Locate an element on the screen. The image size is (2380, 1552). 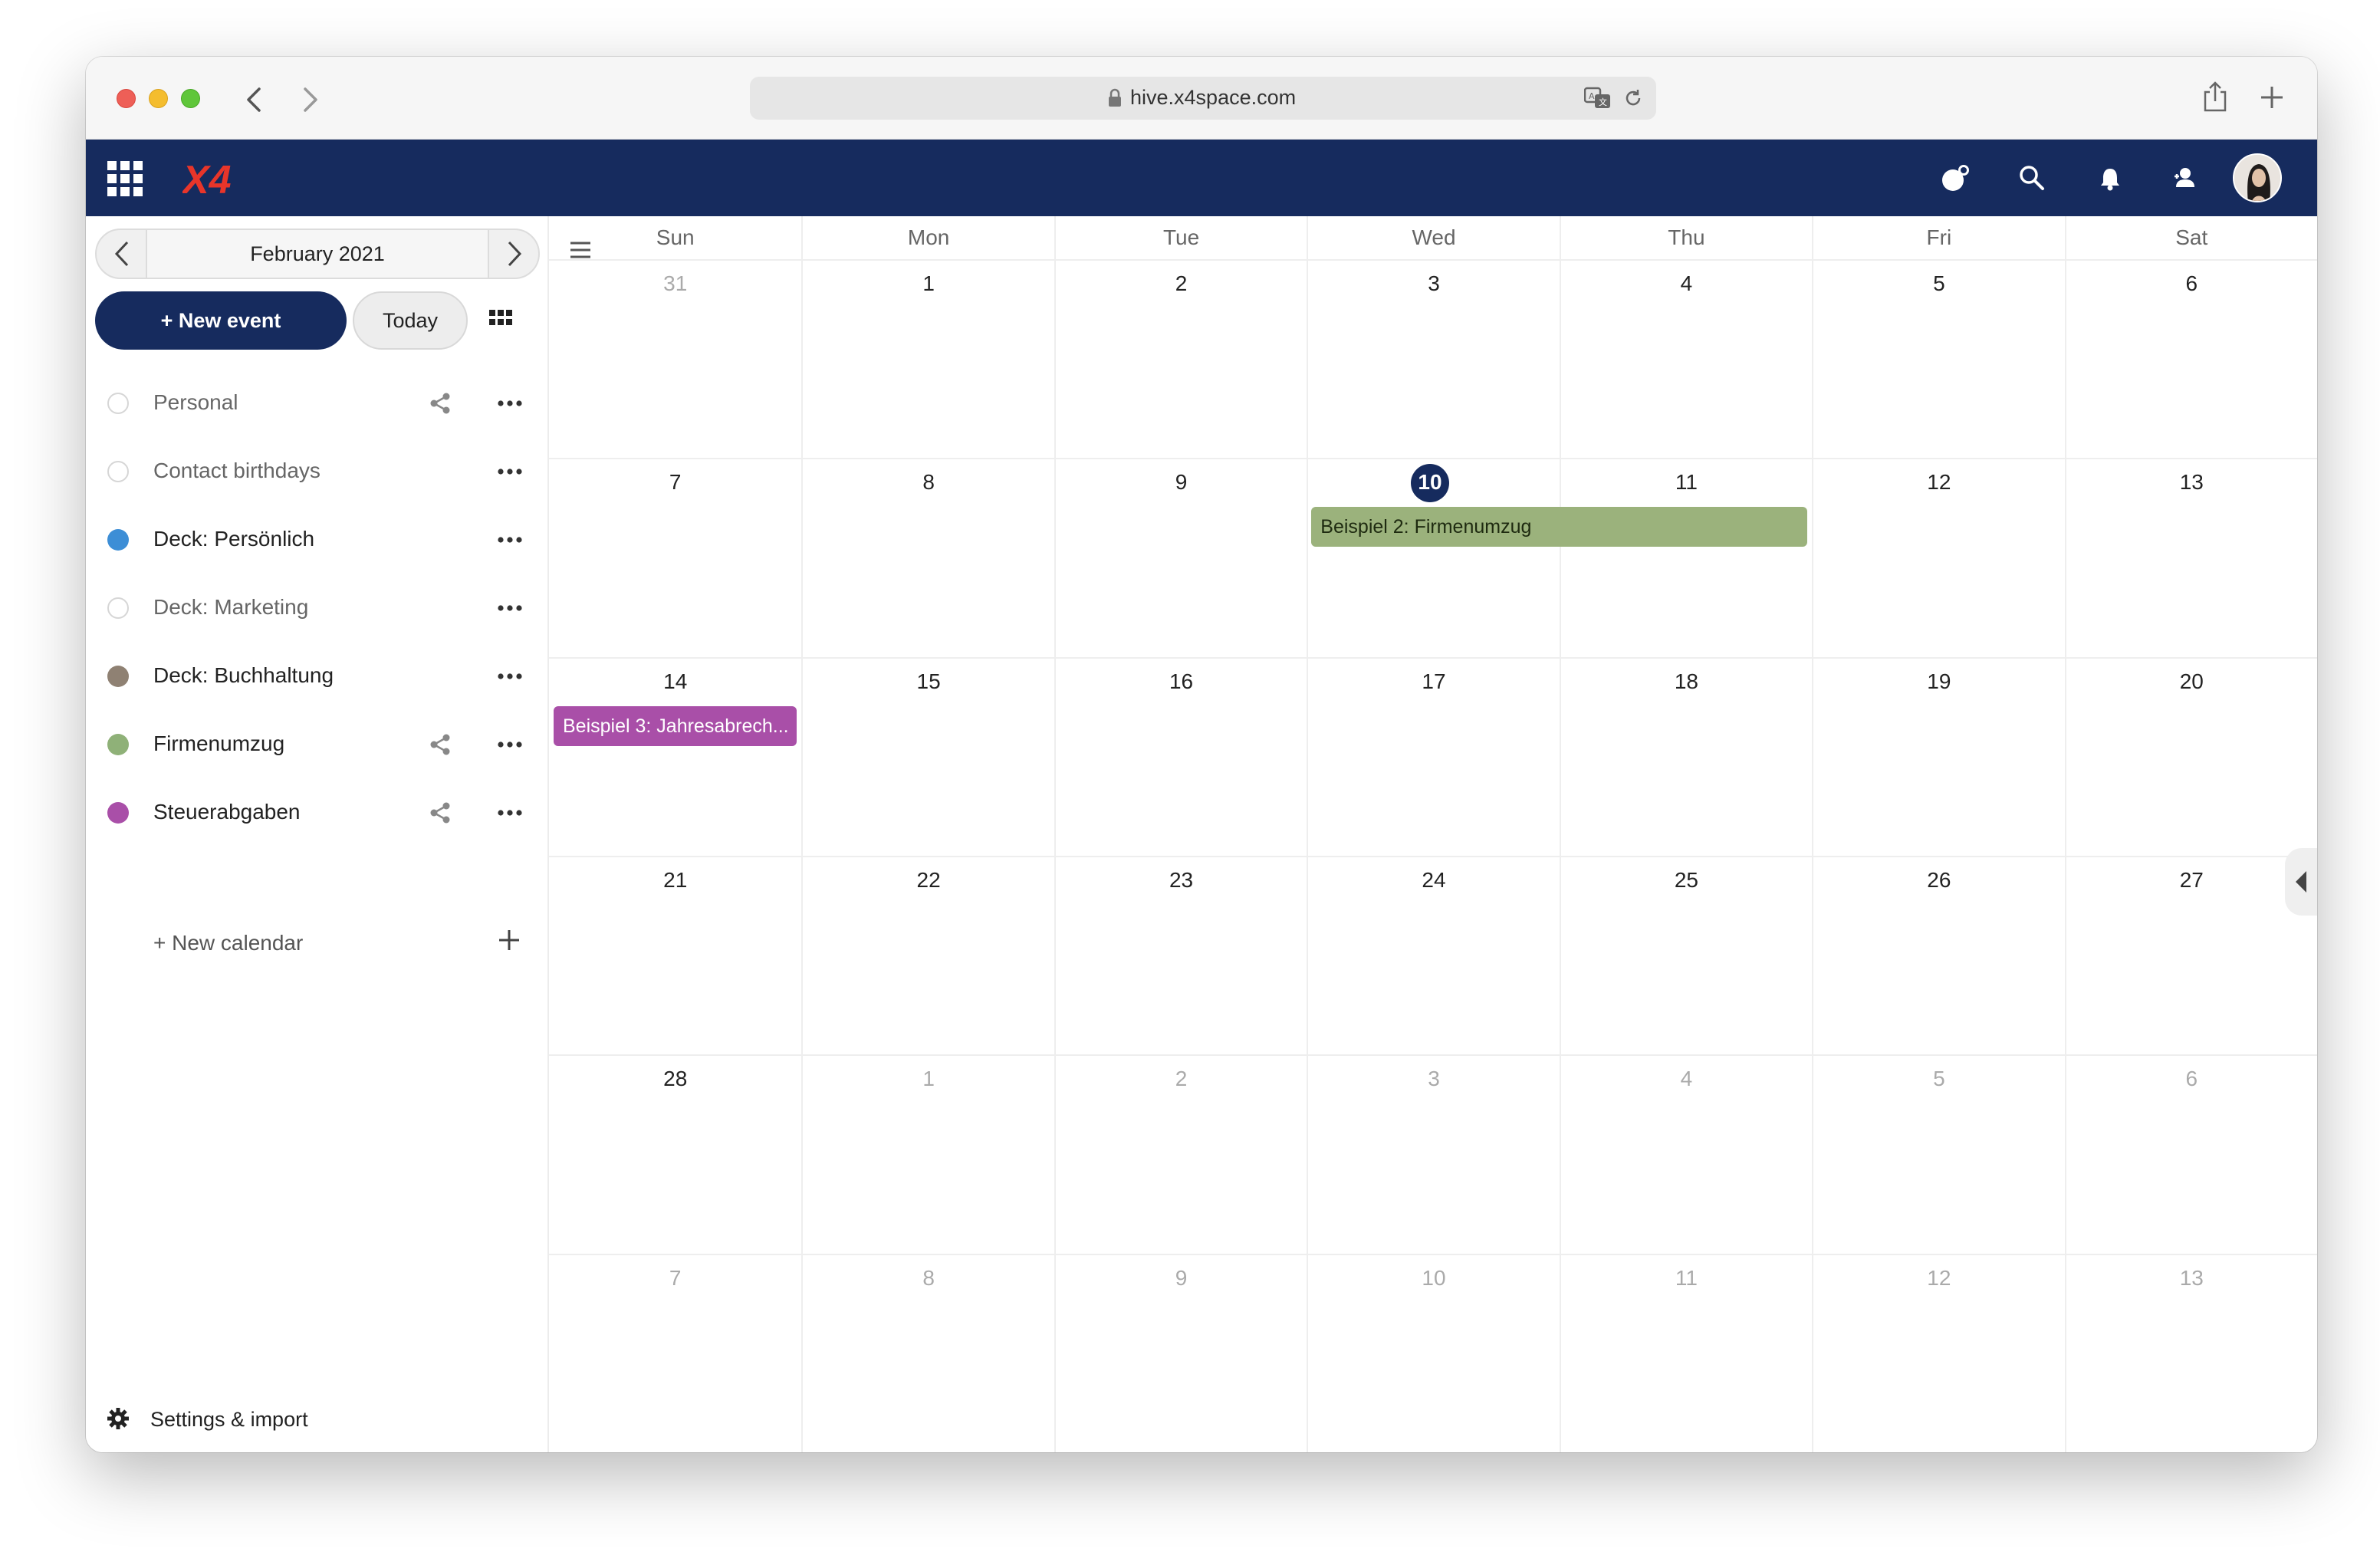
day-number: 20 is located at coordinates (2191, 681).